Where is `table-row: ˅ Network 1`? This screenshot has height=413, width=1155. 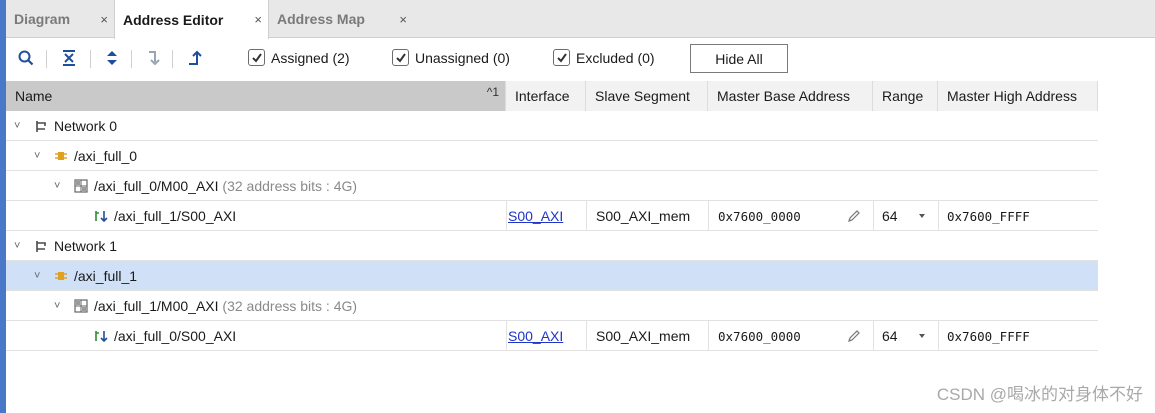
table-row: ˅ Network 1 is located at coordinates (552, 246).